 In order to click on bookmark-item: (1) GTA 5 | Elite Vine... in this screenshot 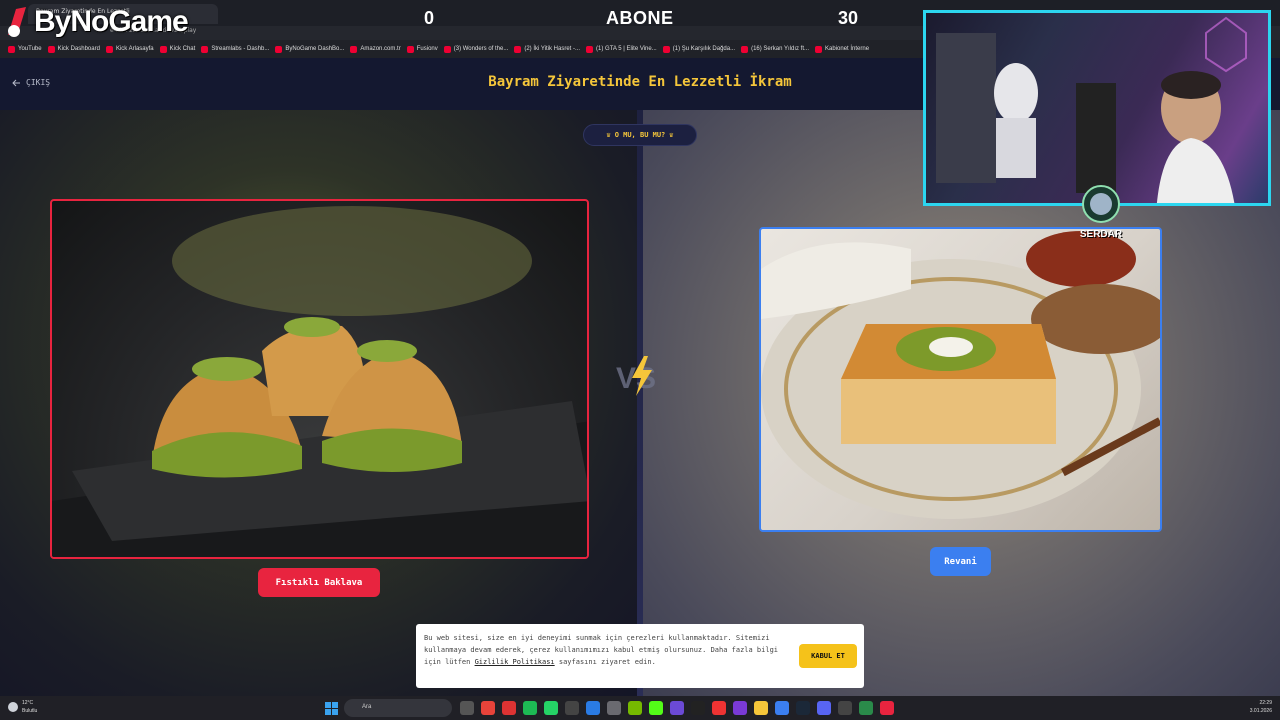, I will do `click(624, 49)`.